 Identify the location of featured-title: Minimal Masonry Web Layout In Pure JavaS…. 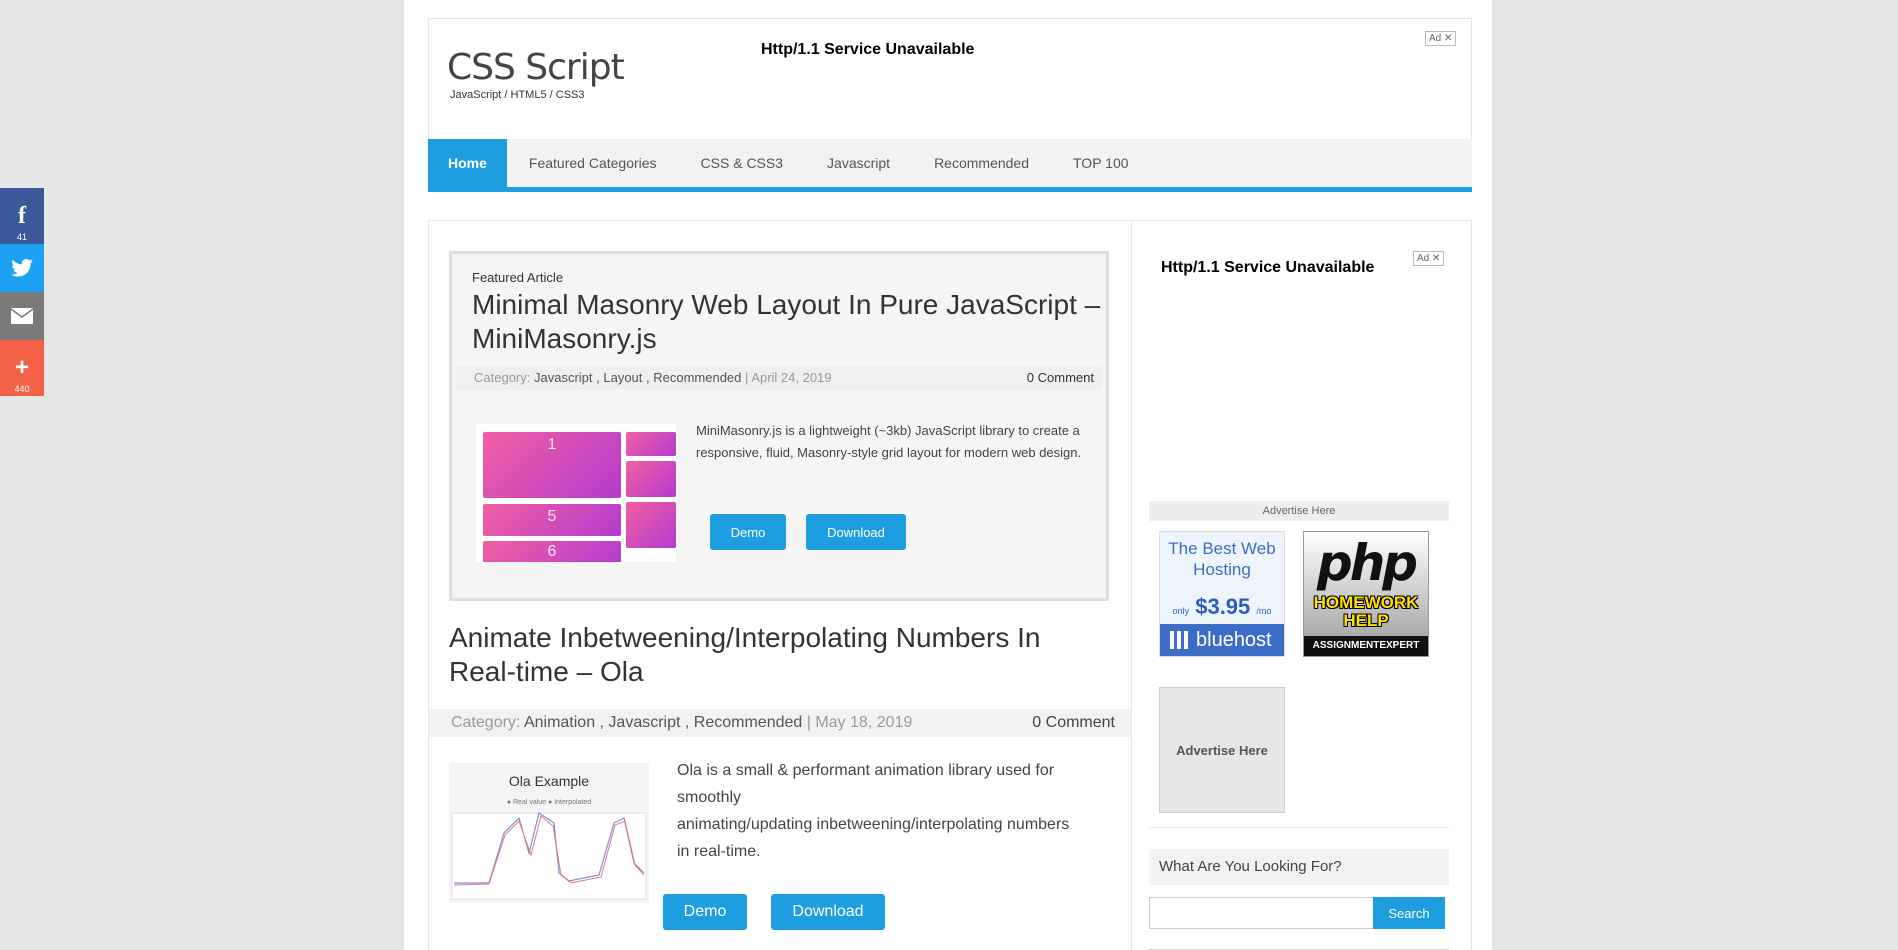
(787, 322).